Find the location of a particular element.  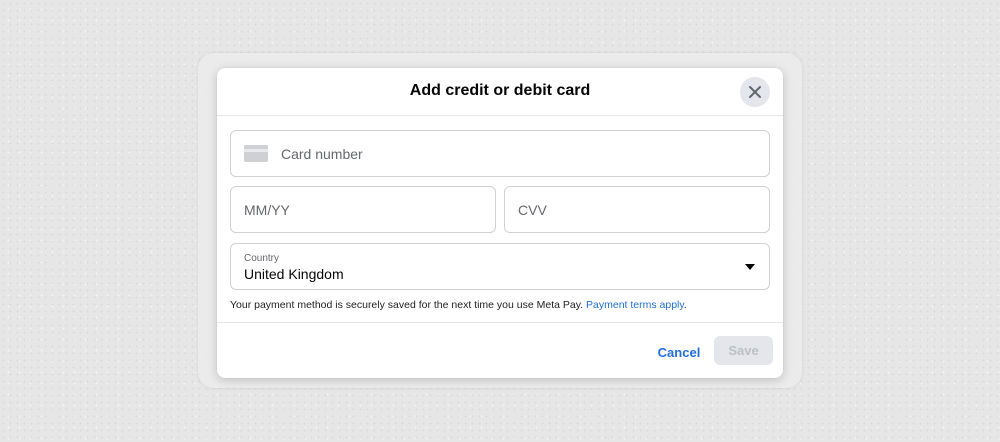

footer-divider is located at coordinates (500, 322).